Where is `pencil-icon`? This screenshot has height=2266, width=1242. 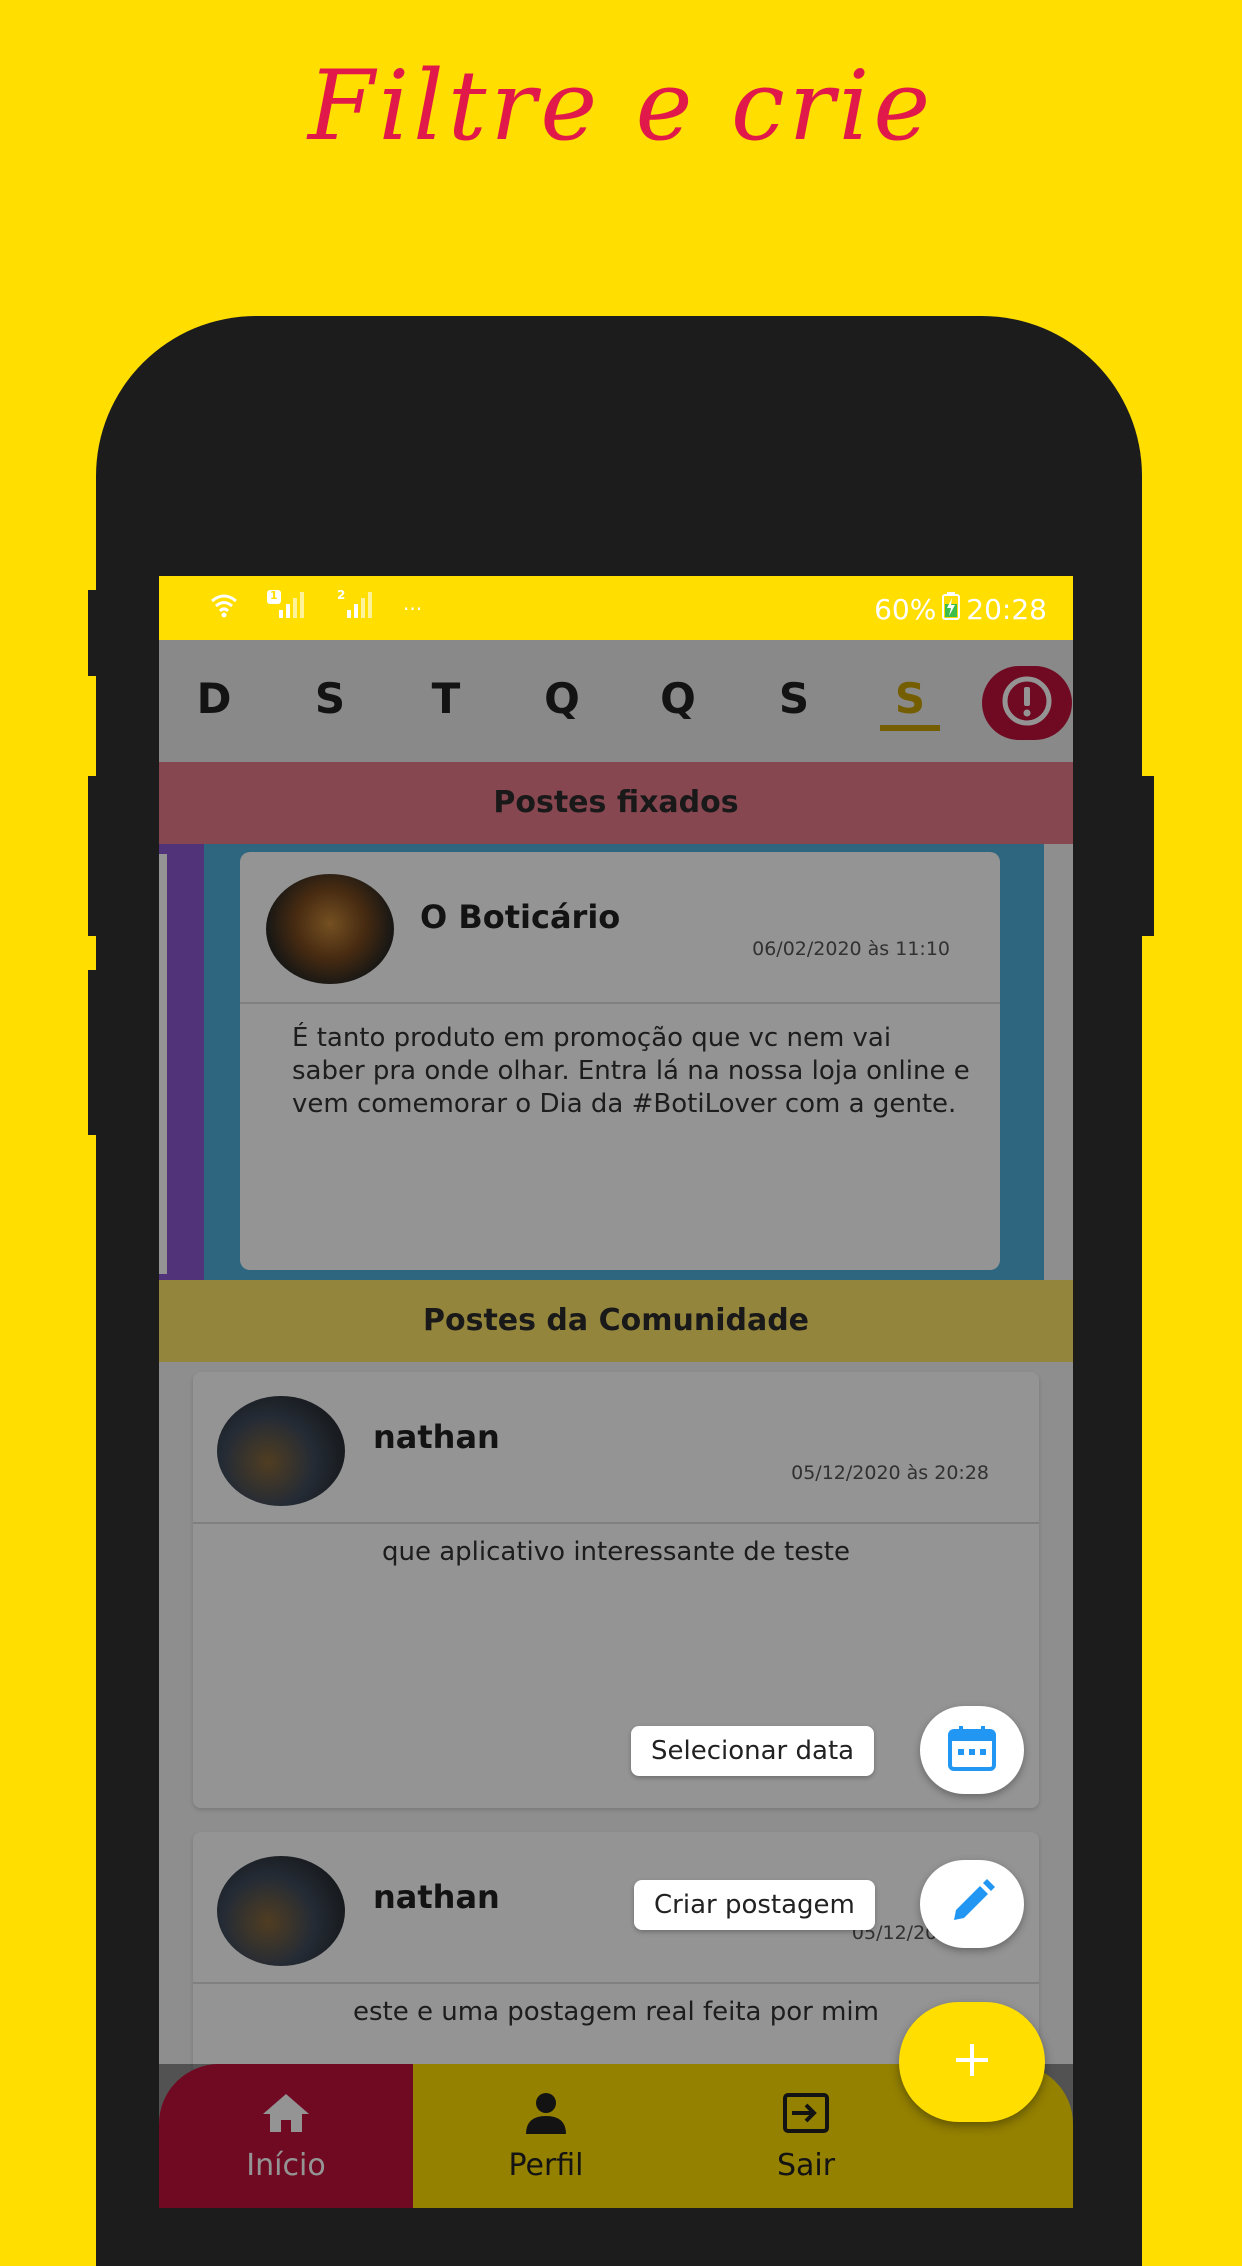
pencil-icon is located at coordinates (972, 1904).